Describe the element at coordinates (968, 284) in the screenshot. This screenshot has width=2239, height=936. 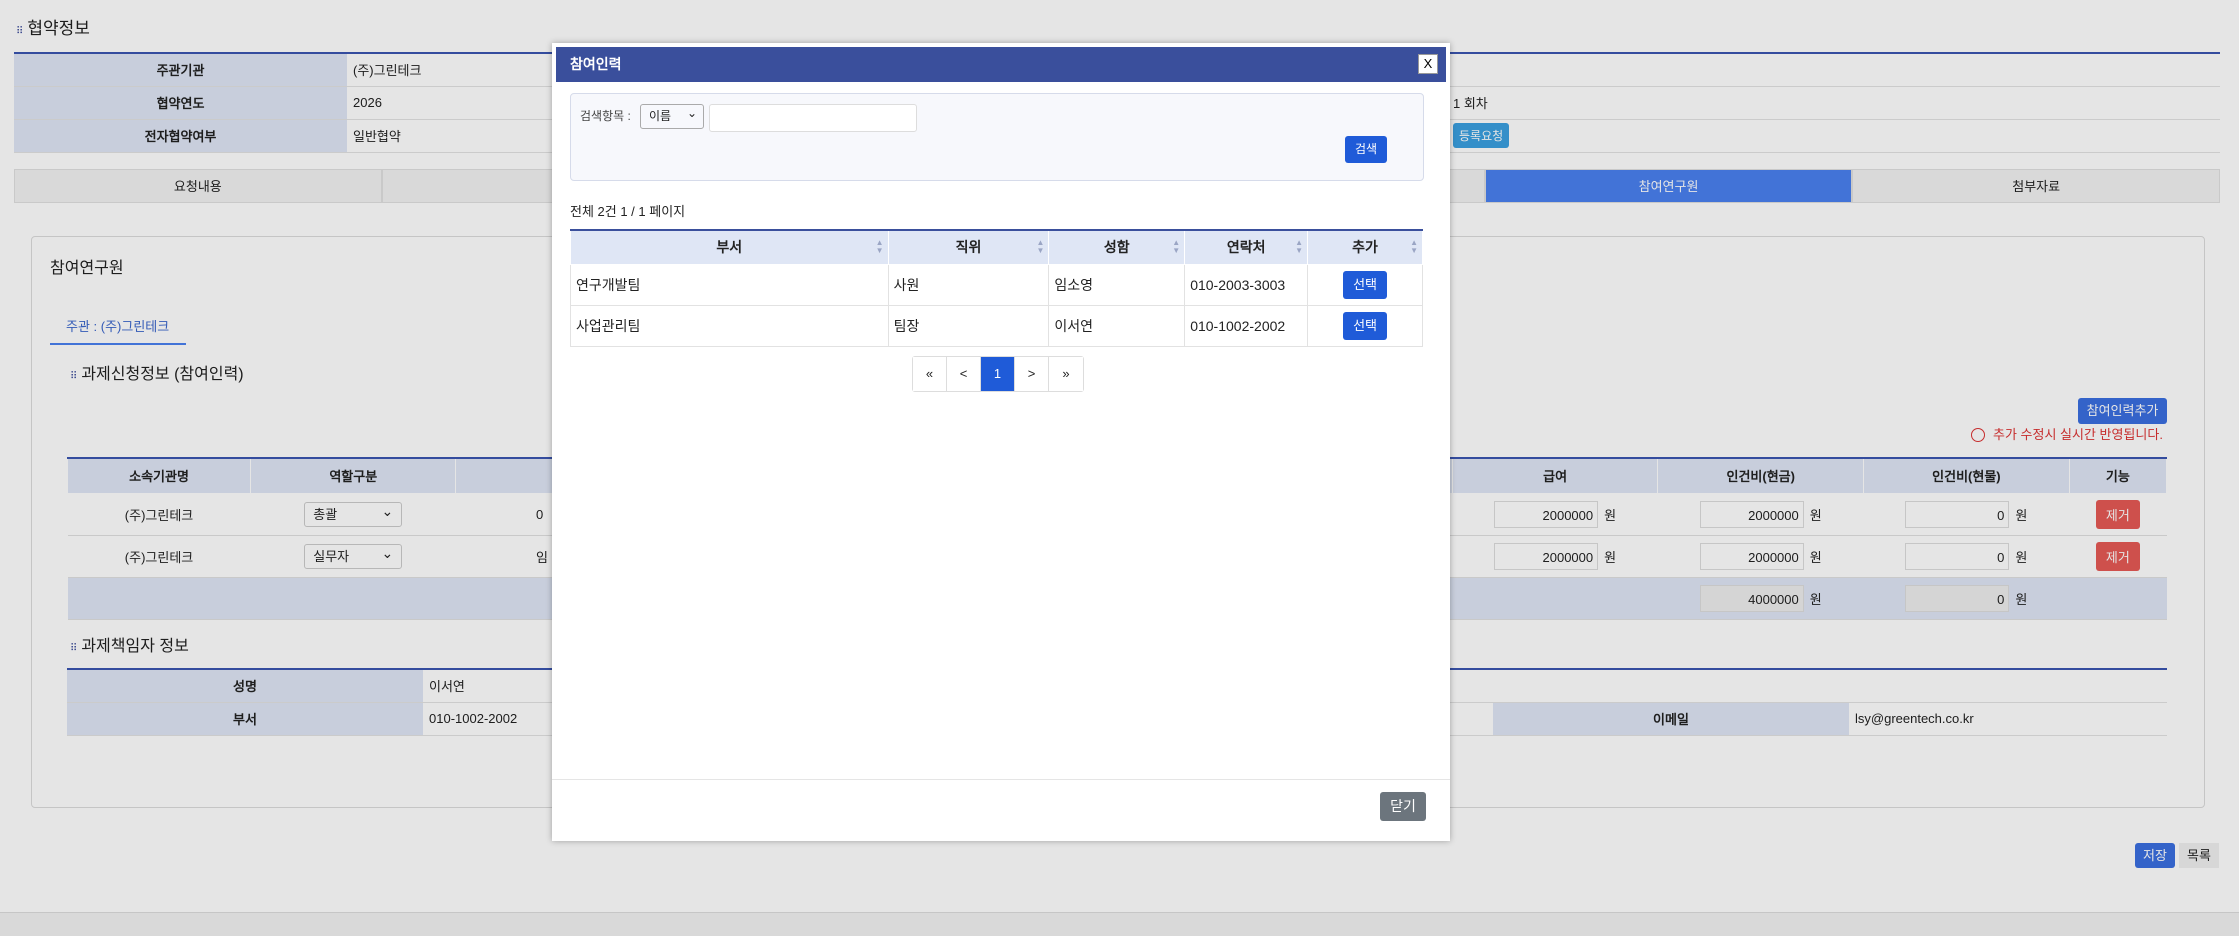
I see `position-cell: 사원` at that location.